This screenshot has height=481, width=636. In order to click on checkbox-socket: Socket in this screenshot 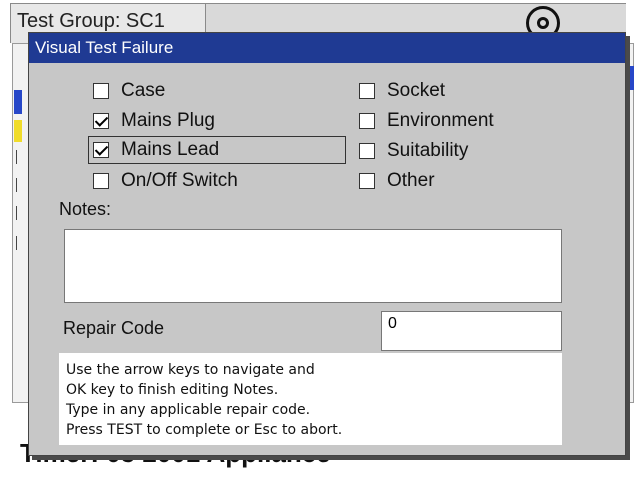, I will do `click(402, 91)`.